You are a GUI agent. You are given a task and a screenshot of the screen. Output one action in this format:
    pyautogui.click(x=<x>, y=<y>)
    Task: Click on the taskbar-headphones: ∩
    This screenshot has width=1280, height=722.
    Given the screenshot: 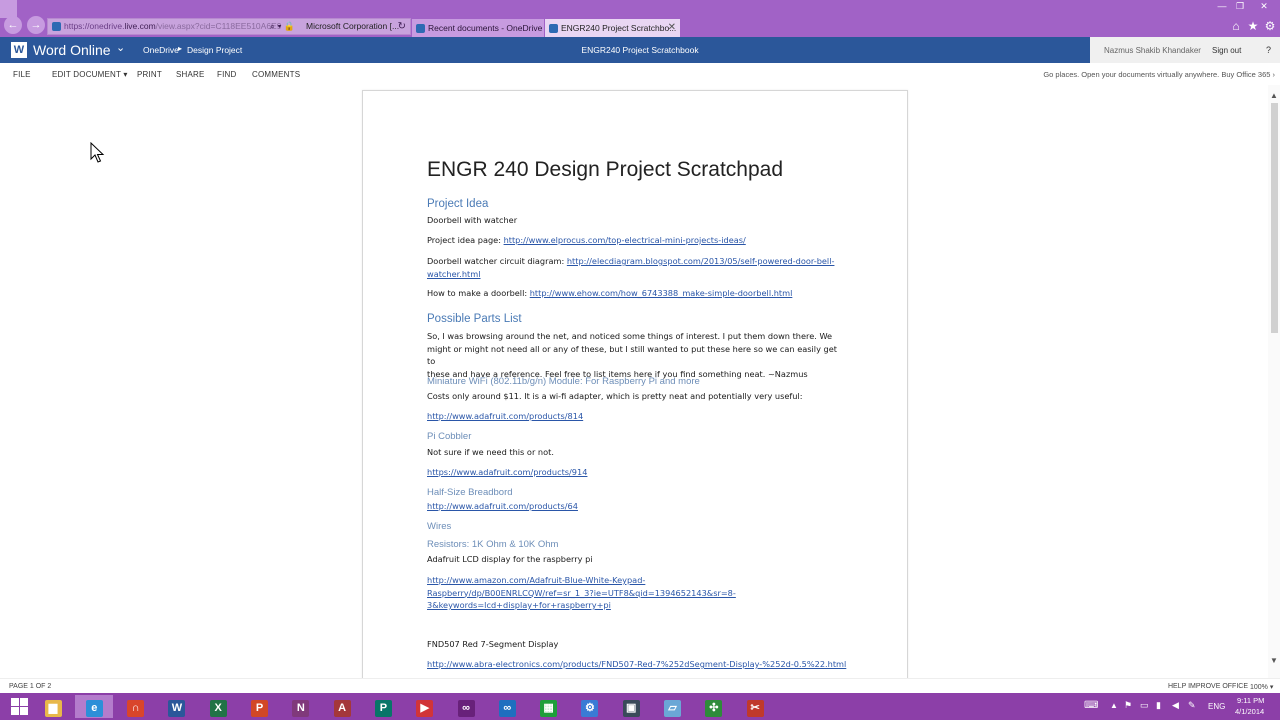 What is the action you would take?
    pyautogui.click(x=136, y=706)
    